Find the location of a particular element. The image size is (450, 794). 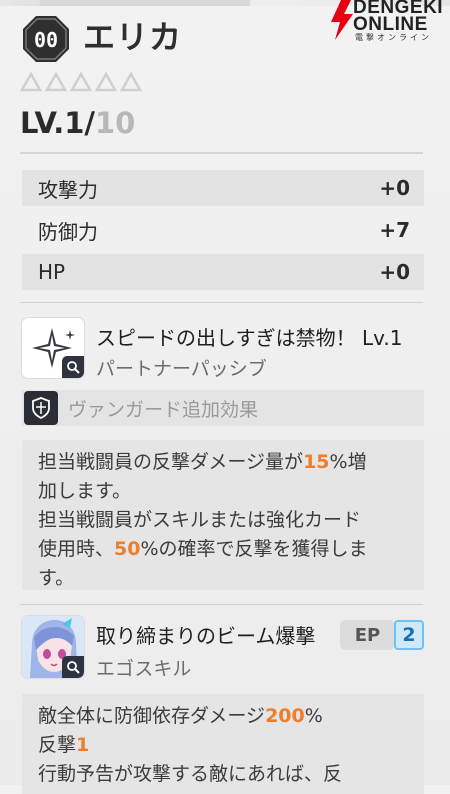

ep-label: EP is located at coordinates (367, 635).